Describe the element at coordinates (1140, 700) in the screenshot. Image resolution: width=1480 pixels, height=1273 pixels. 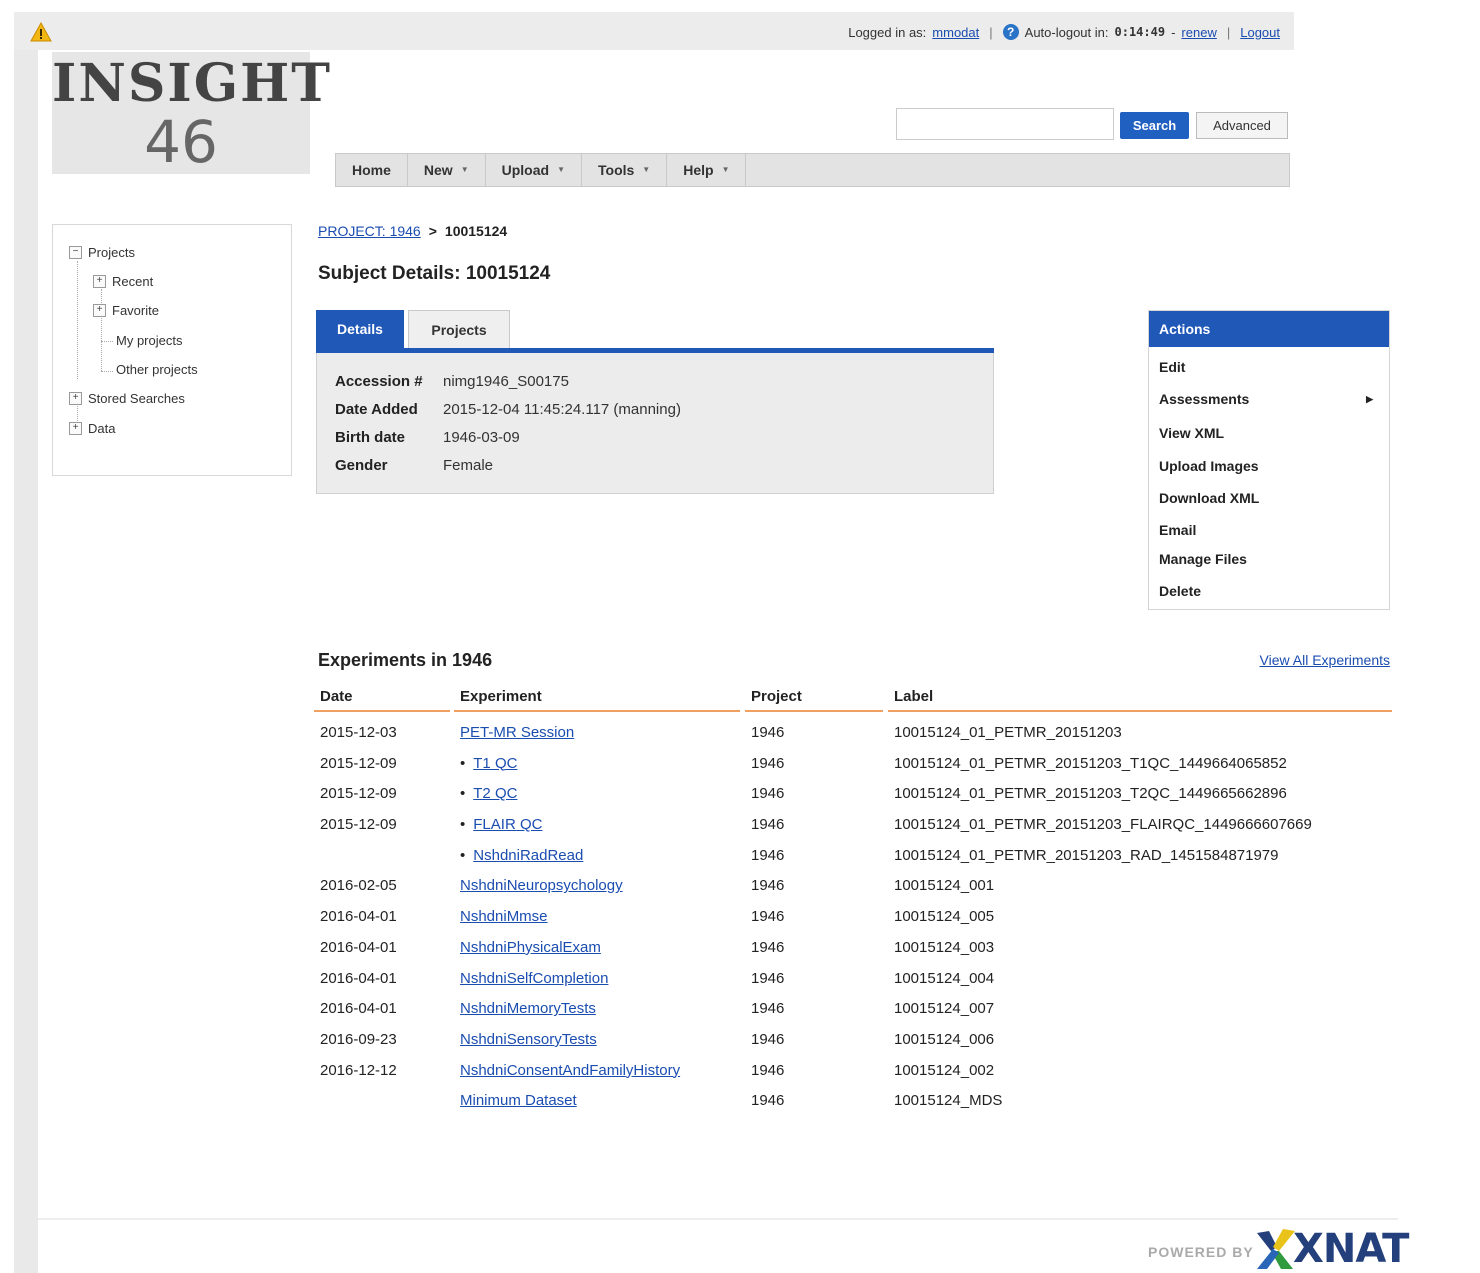
I see `column-header-label: Label` at that location.